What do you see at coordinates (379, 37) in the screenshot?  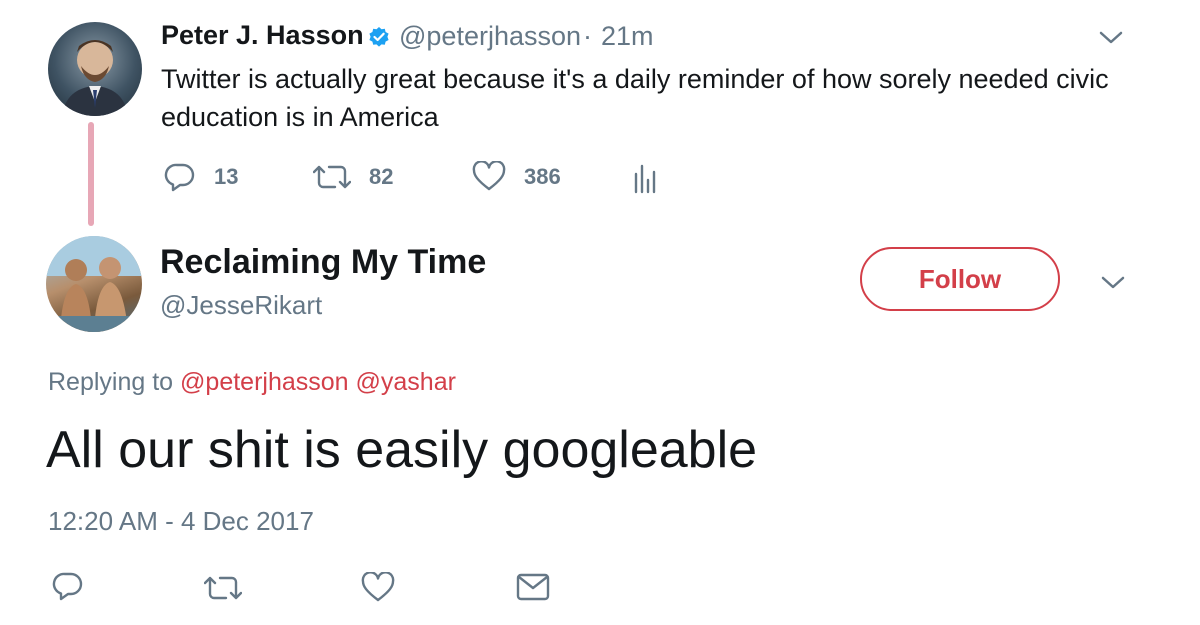 I see `verified-badge-icon` at bounding box center [379, 37].